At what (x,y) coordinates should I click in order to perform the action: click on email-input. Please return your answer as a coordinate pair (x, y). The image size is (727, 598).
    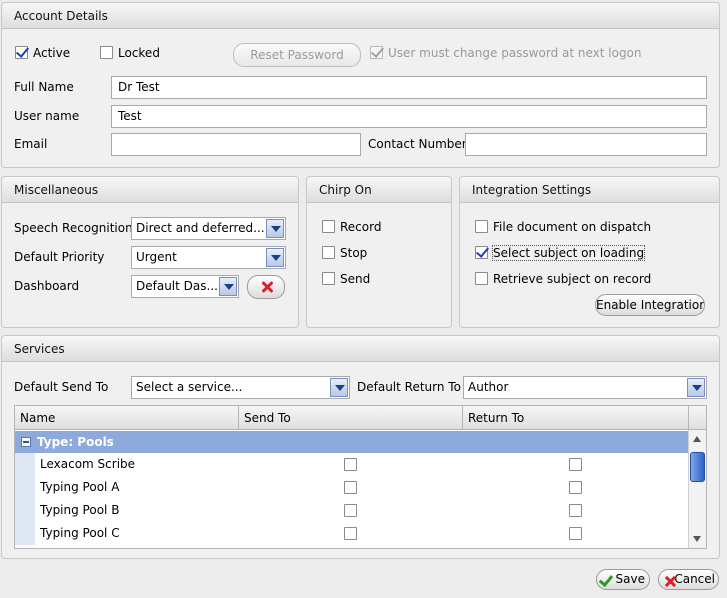
    Looking at the image, I should click on (236, 144).